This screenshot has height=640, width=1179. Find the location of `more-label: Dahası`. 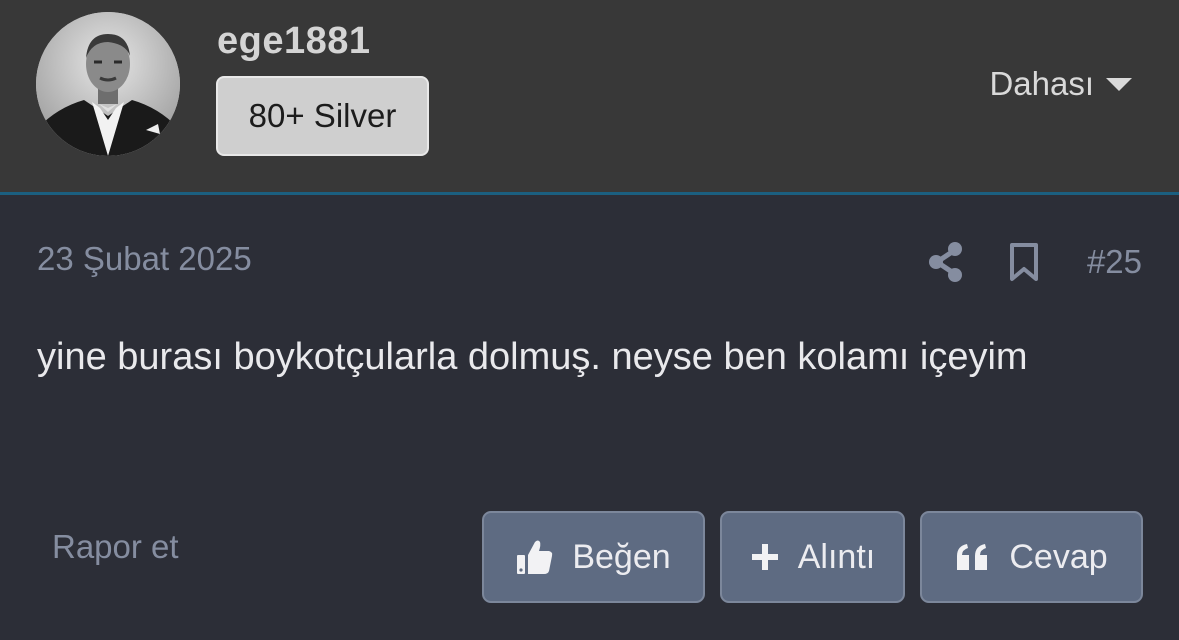

more-label: Dahası is located at coordinates (1041, 83).